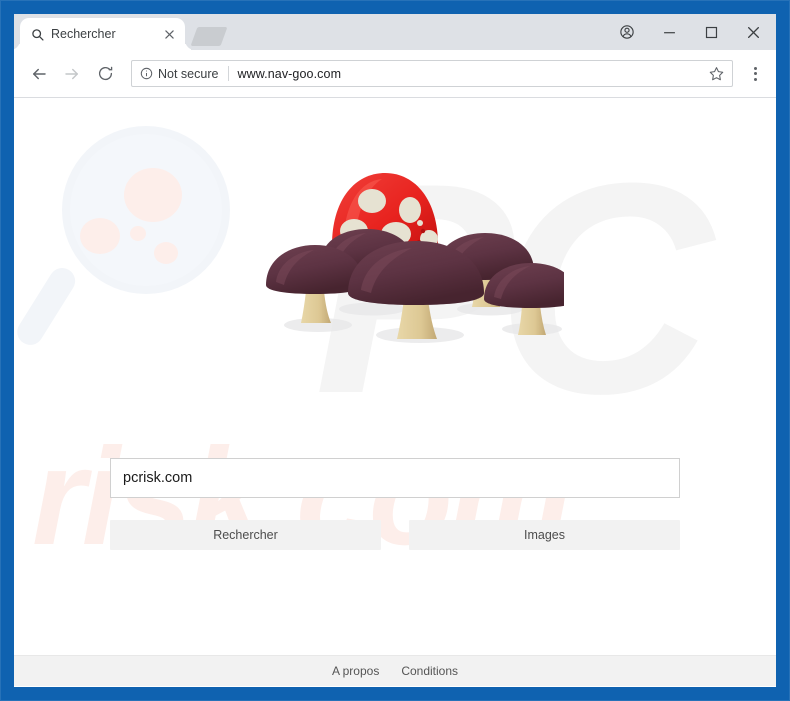 The height and width of the screenshot is (701, 790). I want to click on watermark-magnifier-icon, so click(146, 210).